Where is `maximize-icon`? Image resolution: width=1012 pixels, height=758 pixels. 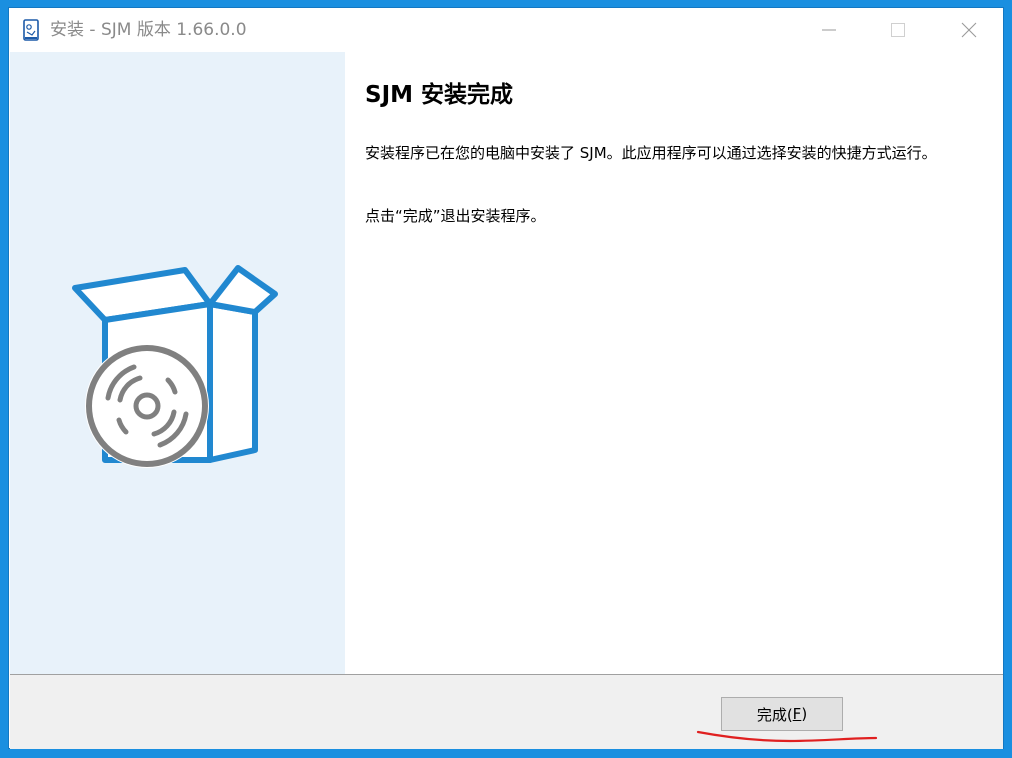
maximize-icon is located at coordinates (898, 30).